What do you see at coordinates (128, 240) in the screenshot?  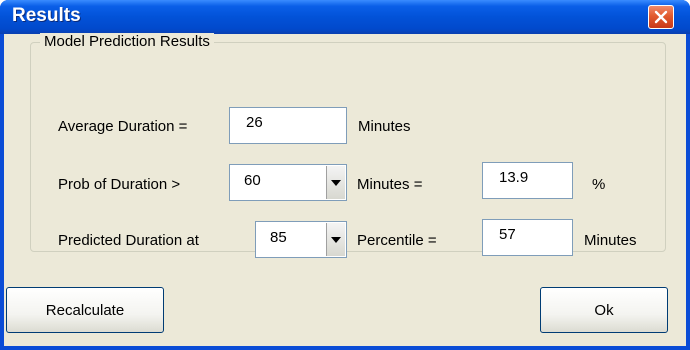 I see `predicted-duration-label: Predicted Duration at` at bounding box center [128, 240].